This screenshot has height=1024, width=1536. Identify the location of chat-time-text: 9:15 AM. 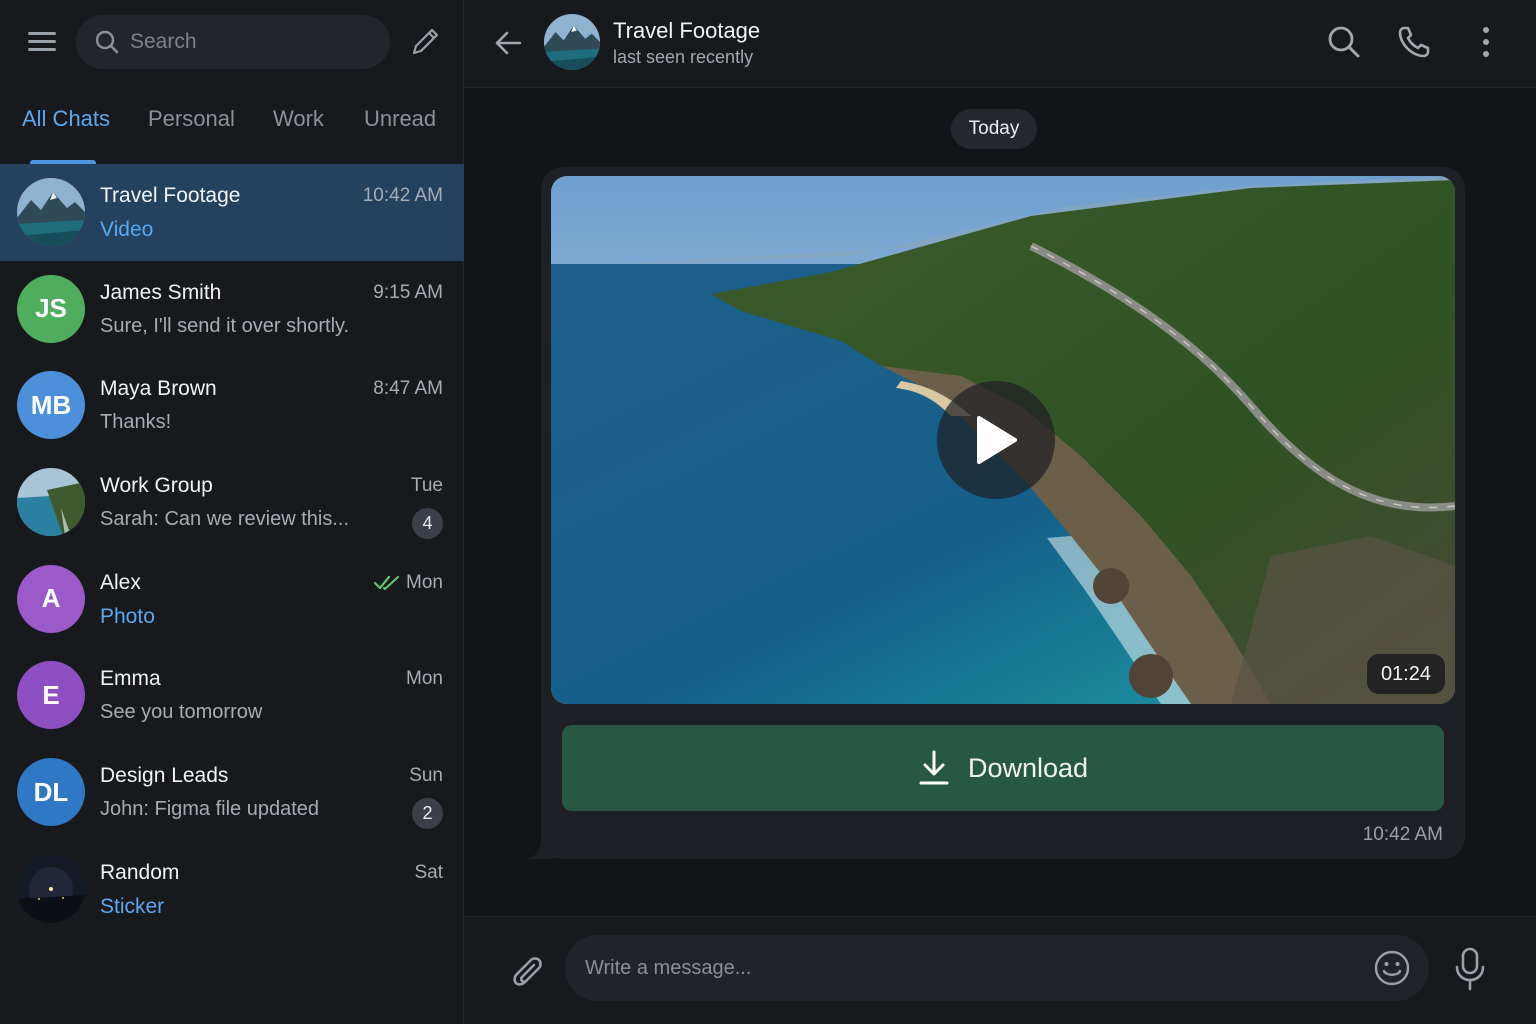
(408, 292).